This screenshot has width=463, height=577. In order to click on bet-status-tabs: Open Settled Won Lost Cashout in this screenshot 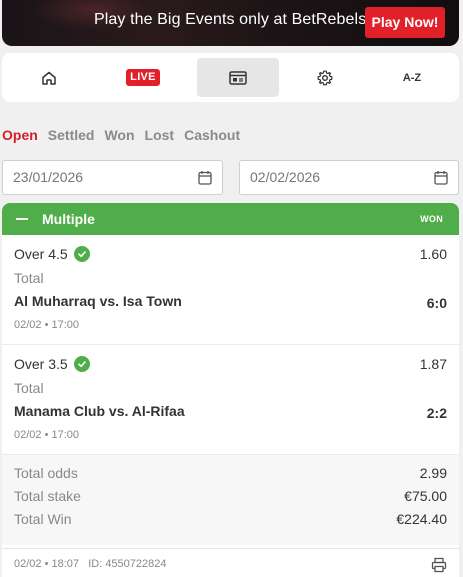, I will do `click(126, 135)`.